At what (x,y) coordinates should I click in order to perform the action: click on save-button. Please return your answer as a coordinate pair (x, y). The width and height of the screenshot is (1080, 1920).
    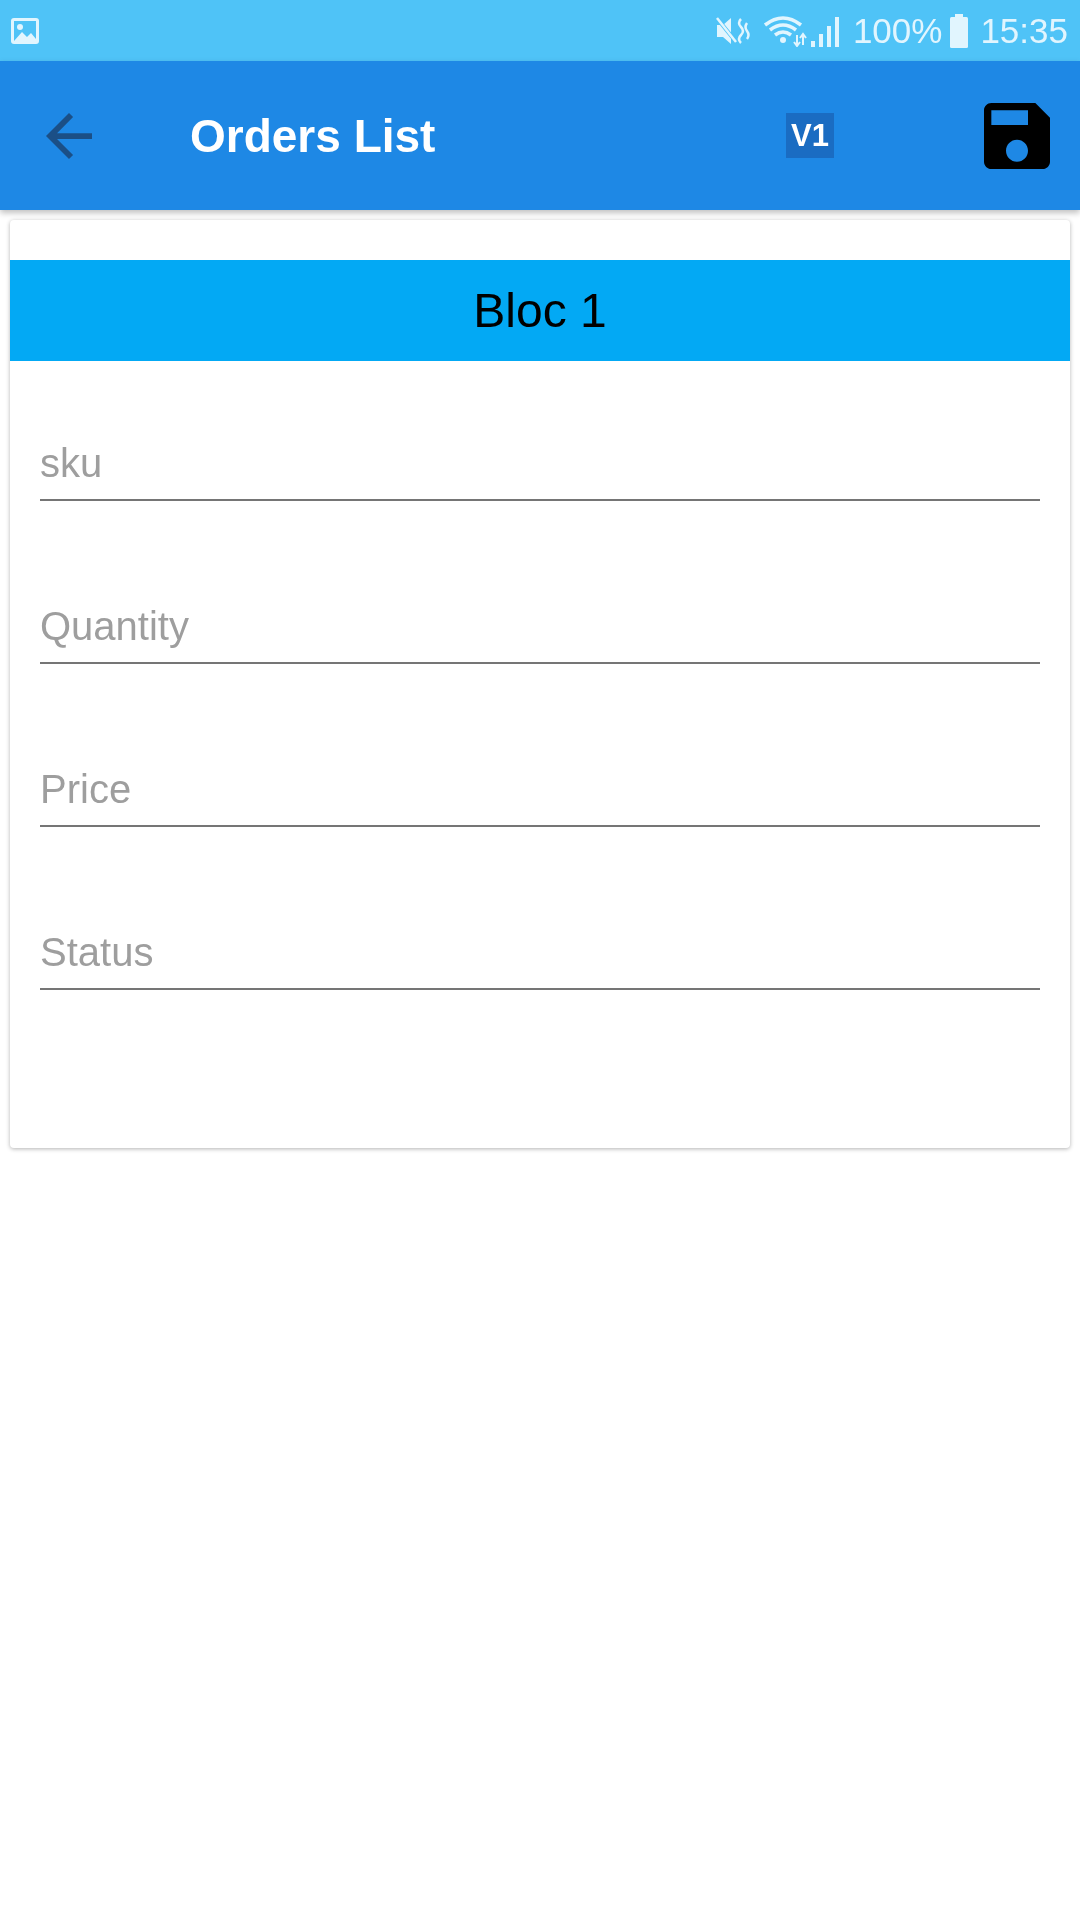
    Looking at the image, I should click on (1017, 135).